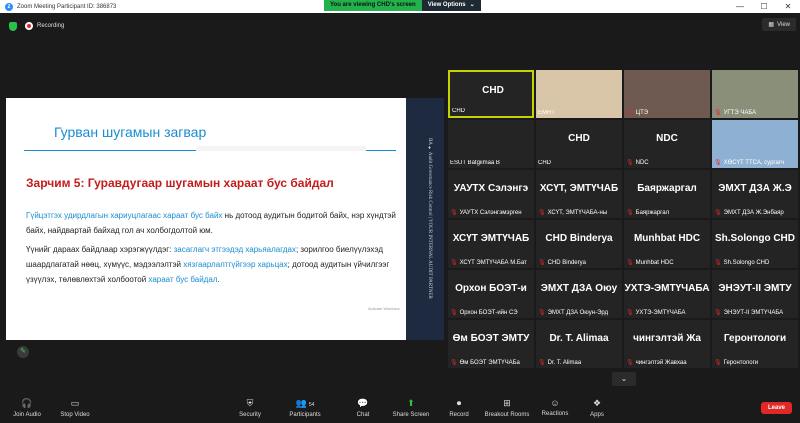 The width and height of the screenshot is (800, 423). What do you see at coordinates (779, 24) in the screenshot?
I see `view-button: ▦ View` at bounding box center [779, 24].